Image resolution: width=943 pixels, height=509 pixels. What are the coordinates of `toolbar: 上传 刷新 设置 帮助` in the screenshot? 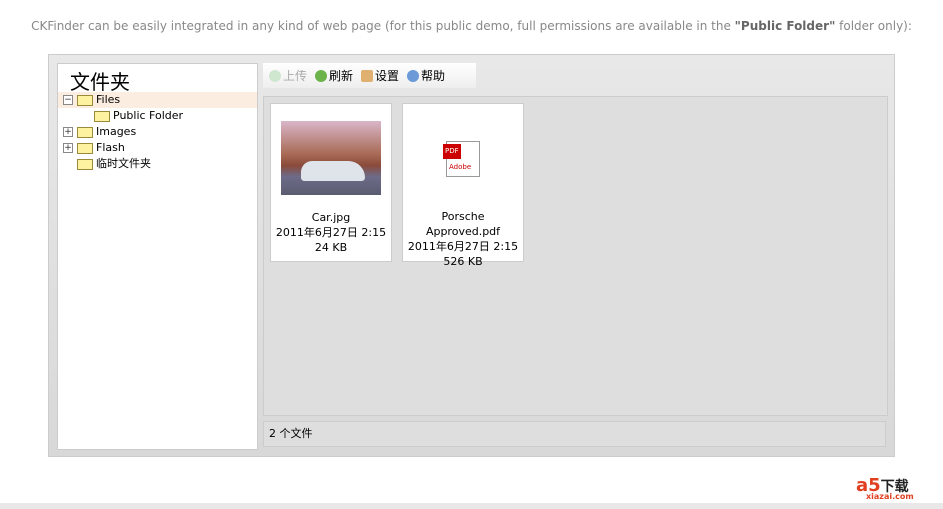 It's located at (369, 75).